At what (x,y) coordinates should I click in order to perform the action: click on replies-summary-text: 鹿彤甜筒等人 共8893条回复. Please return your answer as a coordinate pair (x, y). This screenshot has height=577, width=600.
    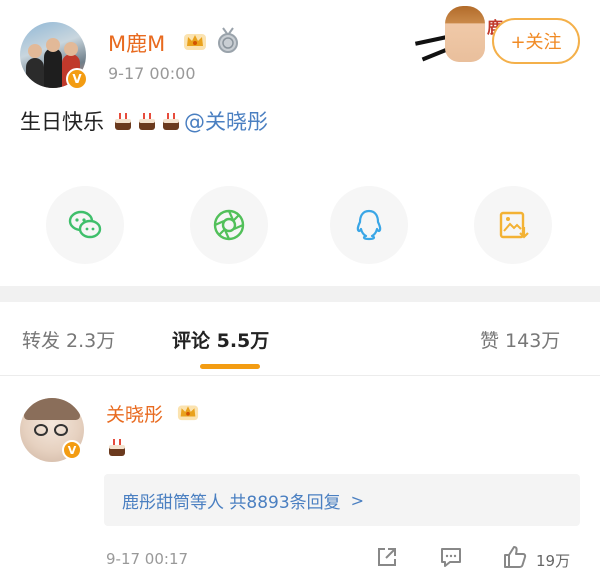
    Looking at the image, I should click on (231, 502).